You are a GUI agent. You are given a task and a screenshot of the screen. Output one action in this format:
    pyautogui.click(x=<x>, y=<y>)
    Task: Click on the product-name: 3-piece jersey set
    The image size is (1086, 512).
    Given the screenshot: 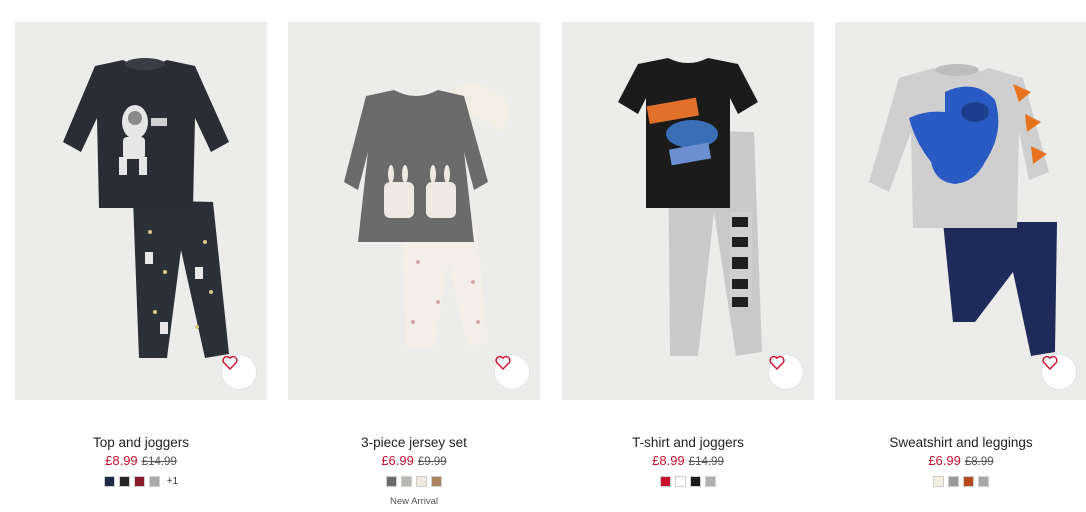 What is the action you would take?
    pyautogui.click(x=414, y=442)
    